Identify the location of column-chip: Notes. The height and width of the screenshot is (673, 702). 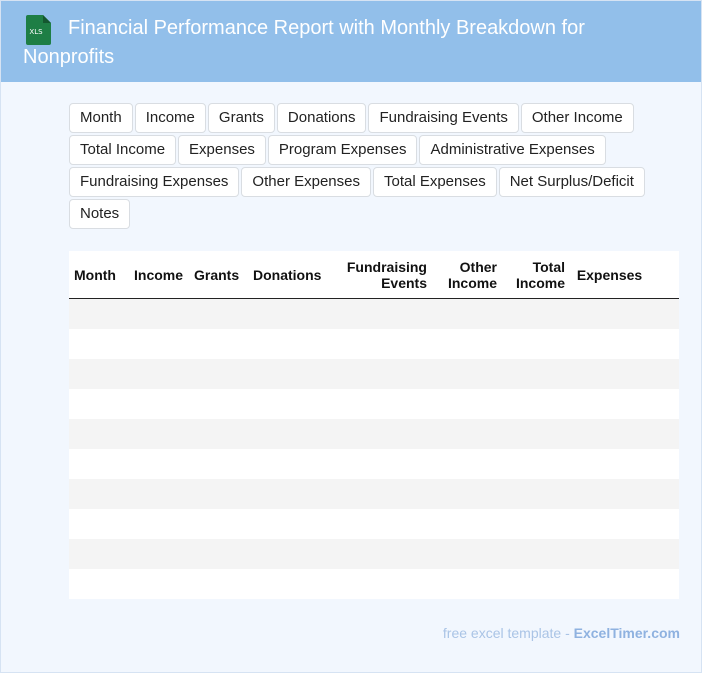
(100, 214).